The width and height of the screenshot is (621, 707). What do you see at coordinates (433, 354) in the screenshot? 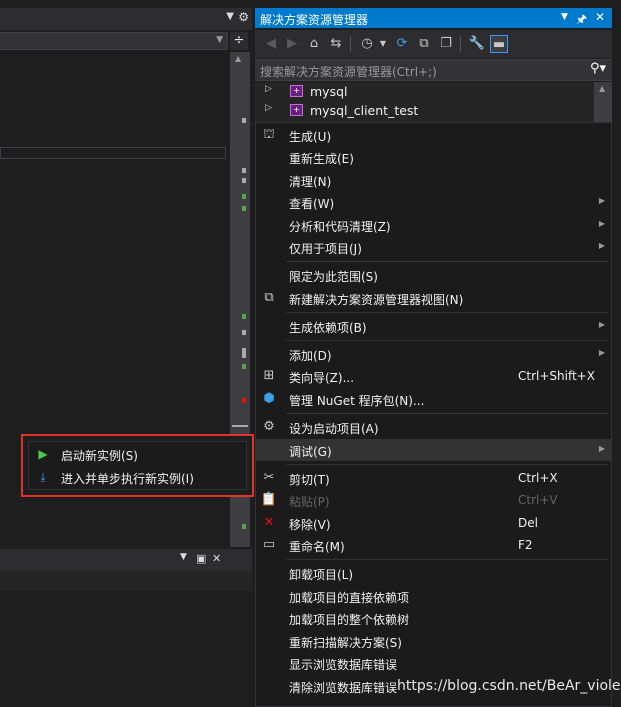
I see `menu-item-add: 添加(D) ▶` at bounding box center [433, 354].